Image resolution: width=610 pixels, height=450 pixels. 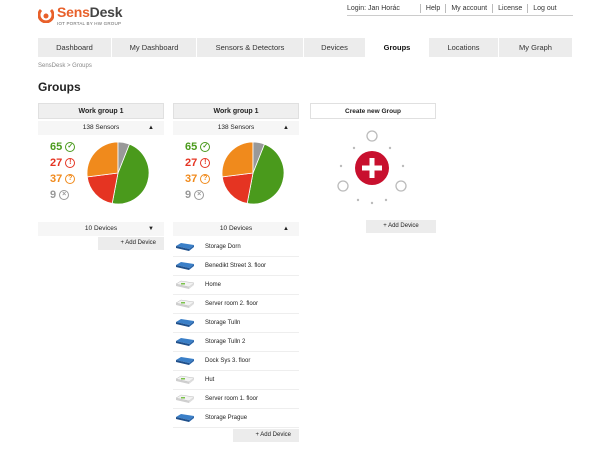 What do you see at coordinates (154, 47) in the screenshot?
I see `tab-my-dashboard: My Dashboard` at bounding box center [154, 47].